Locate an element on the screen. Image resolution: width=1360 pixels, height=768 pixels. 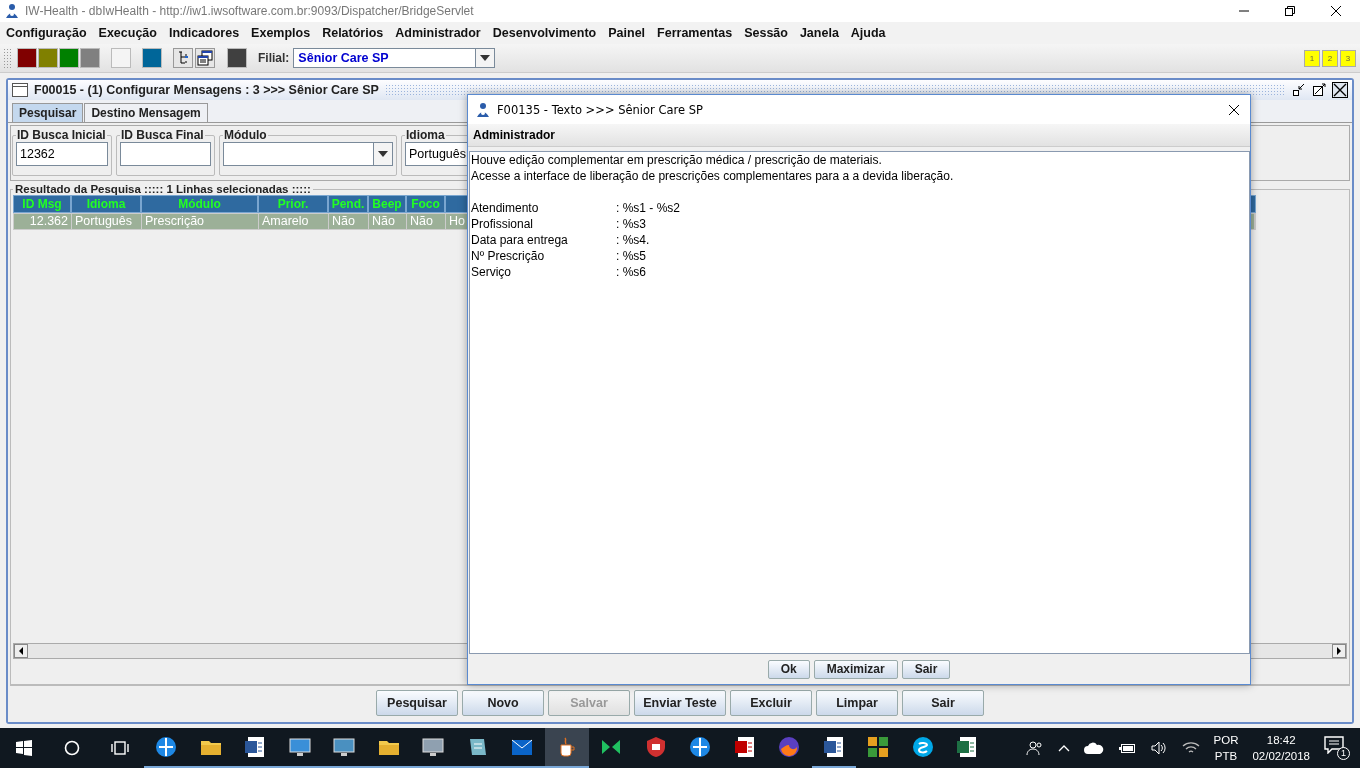
window-title: F00015 - (1) Configurar Mensagens : 3 >>> Sênior Care SP is located at coordinates (206, 90).